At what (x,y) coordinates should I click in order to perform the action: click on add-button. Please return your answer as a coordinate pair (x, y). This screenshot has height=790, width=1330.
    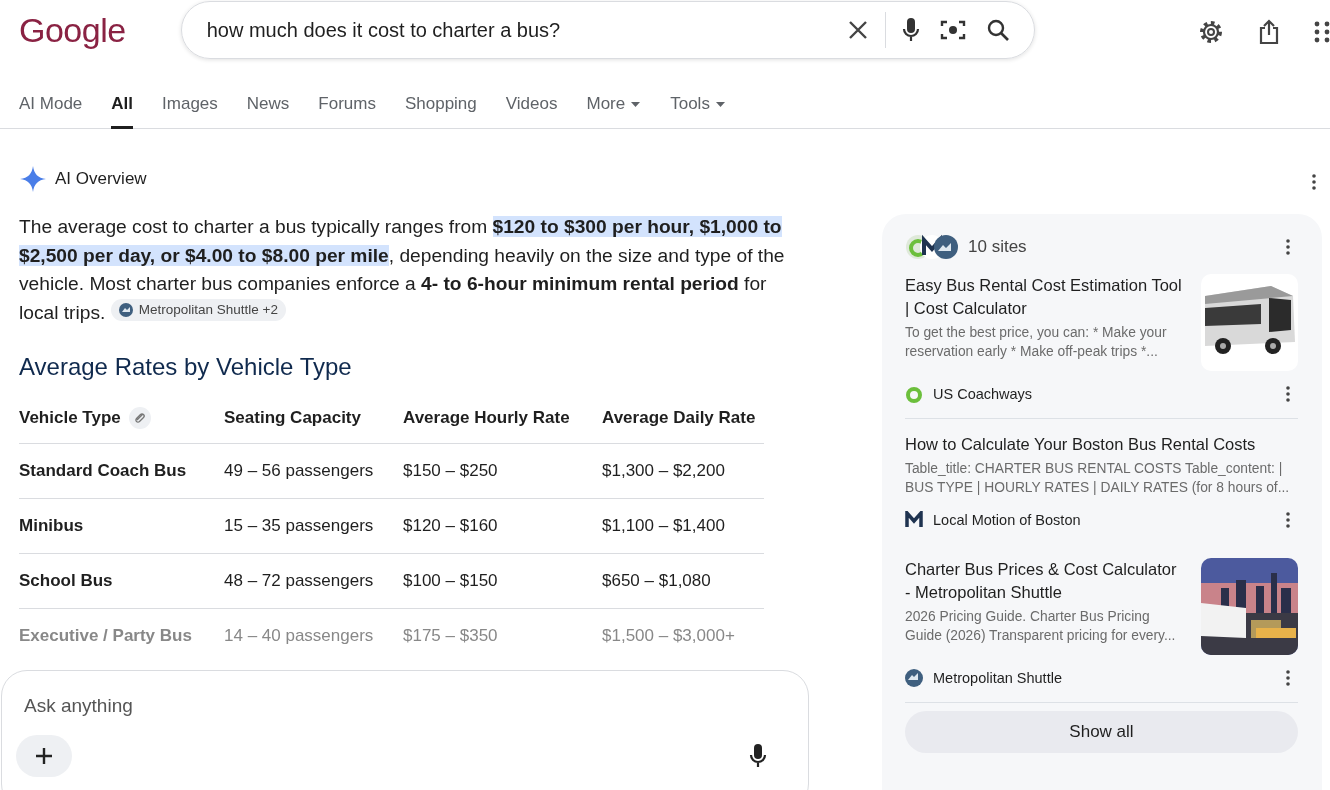
    Looking at the image, I should click on (44, 756).